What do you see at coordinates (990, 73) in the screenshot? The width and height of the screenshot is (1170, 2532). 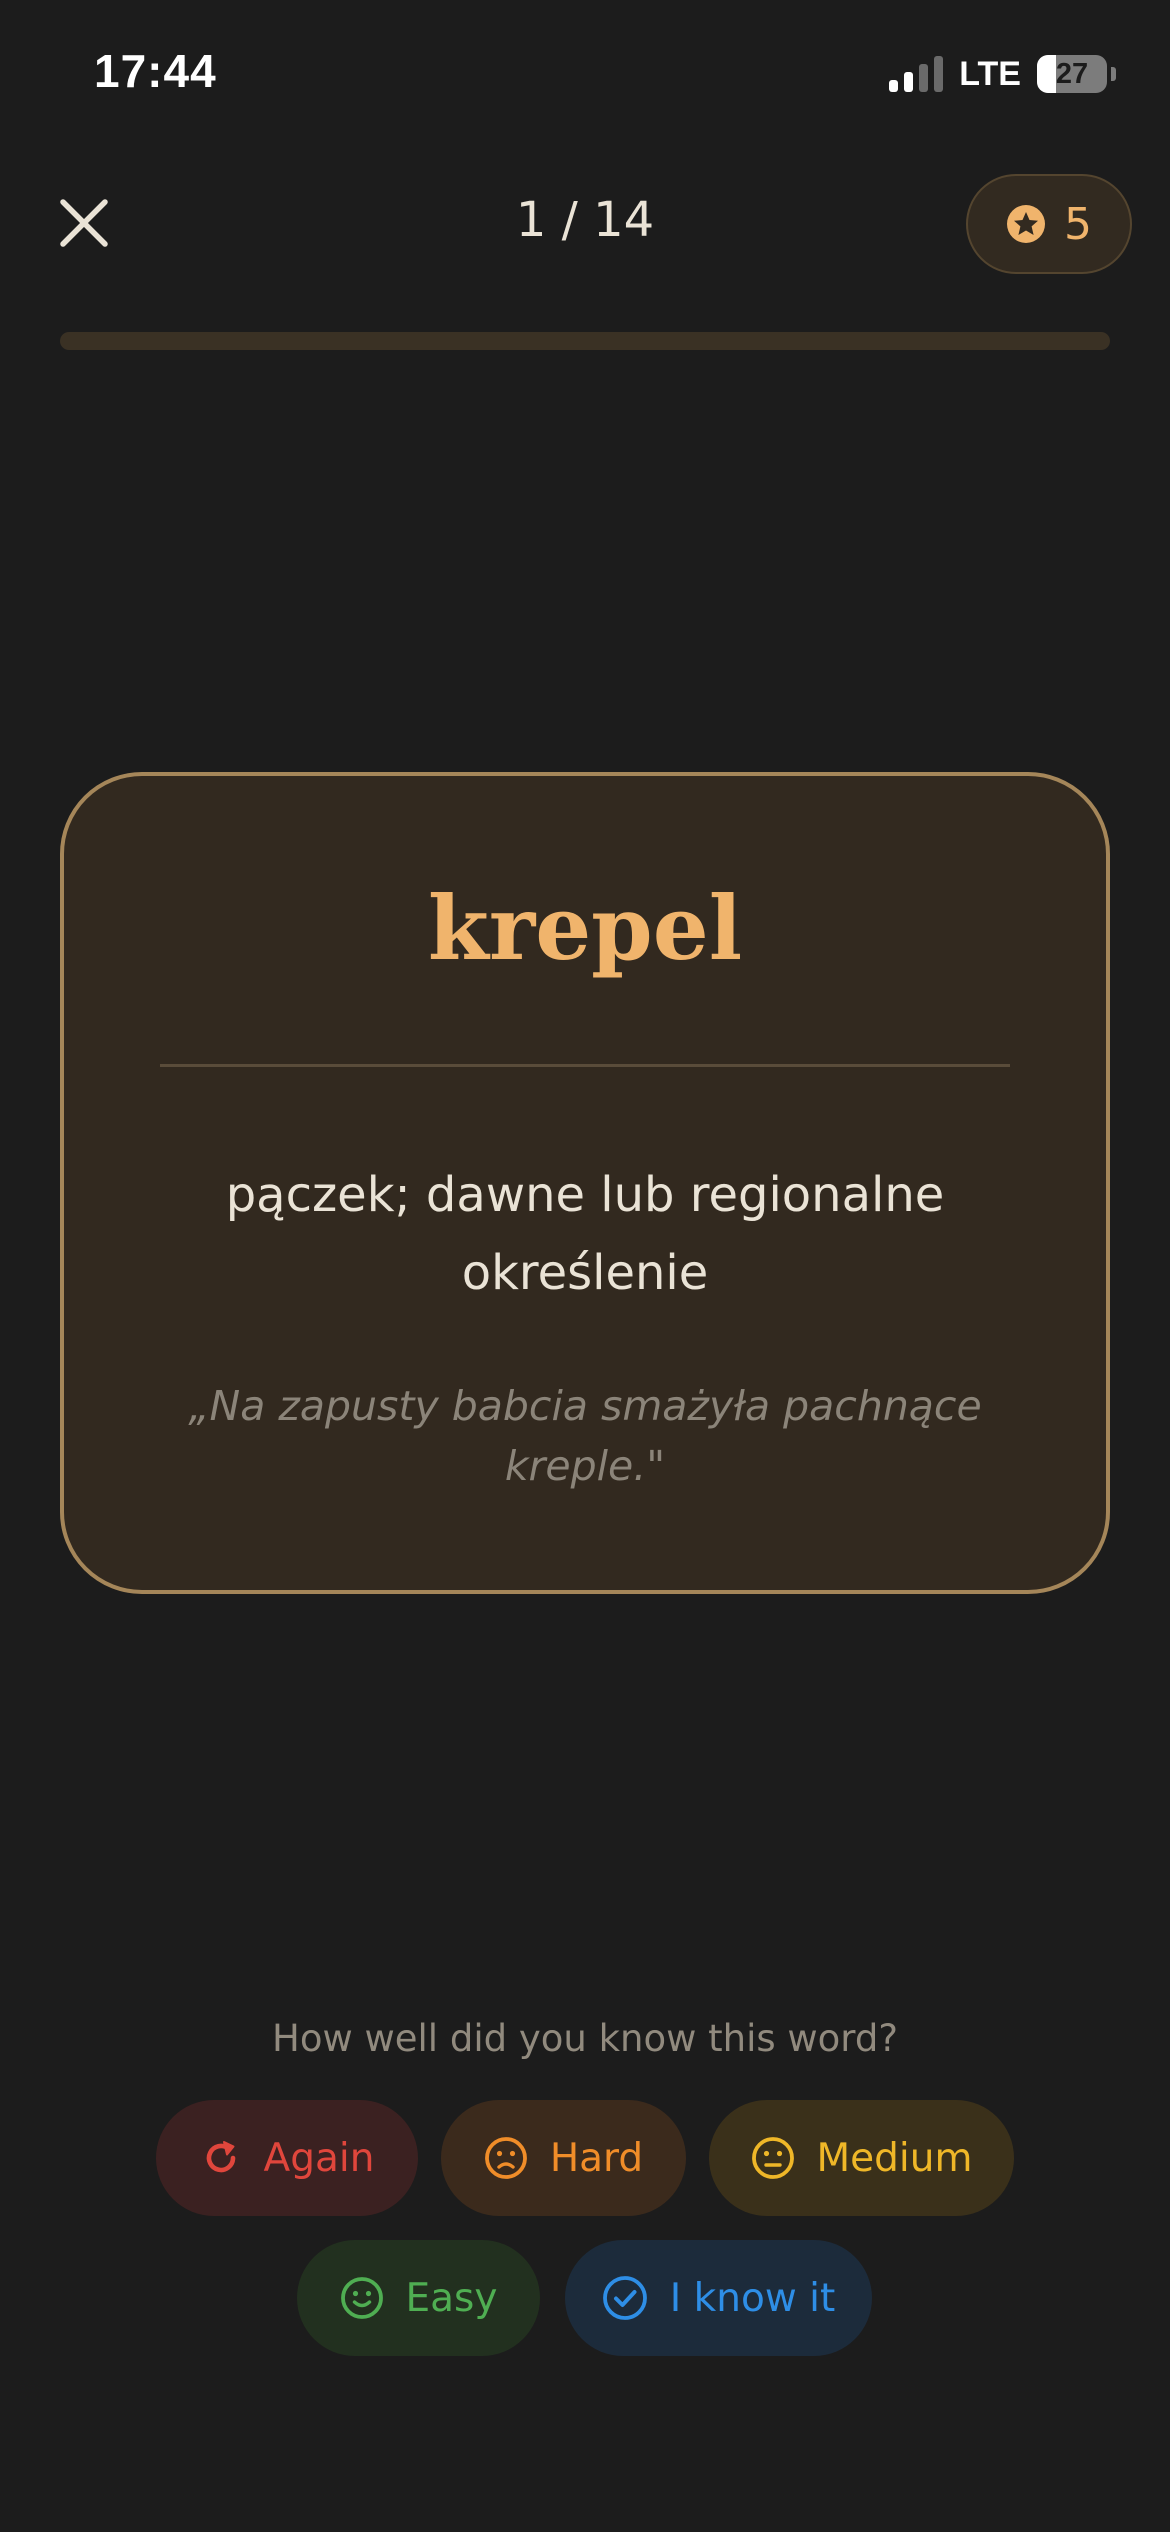 I see `network-type: LTE` at bounding box center [990, 73].